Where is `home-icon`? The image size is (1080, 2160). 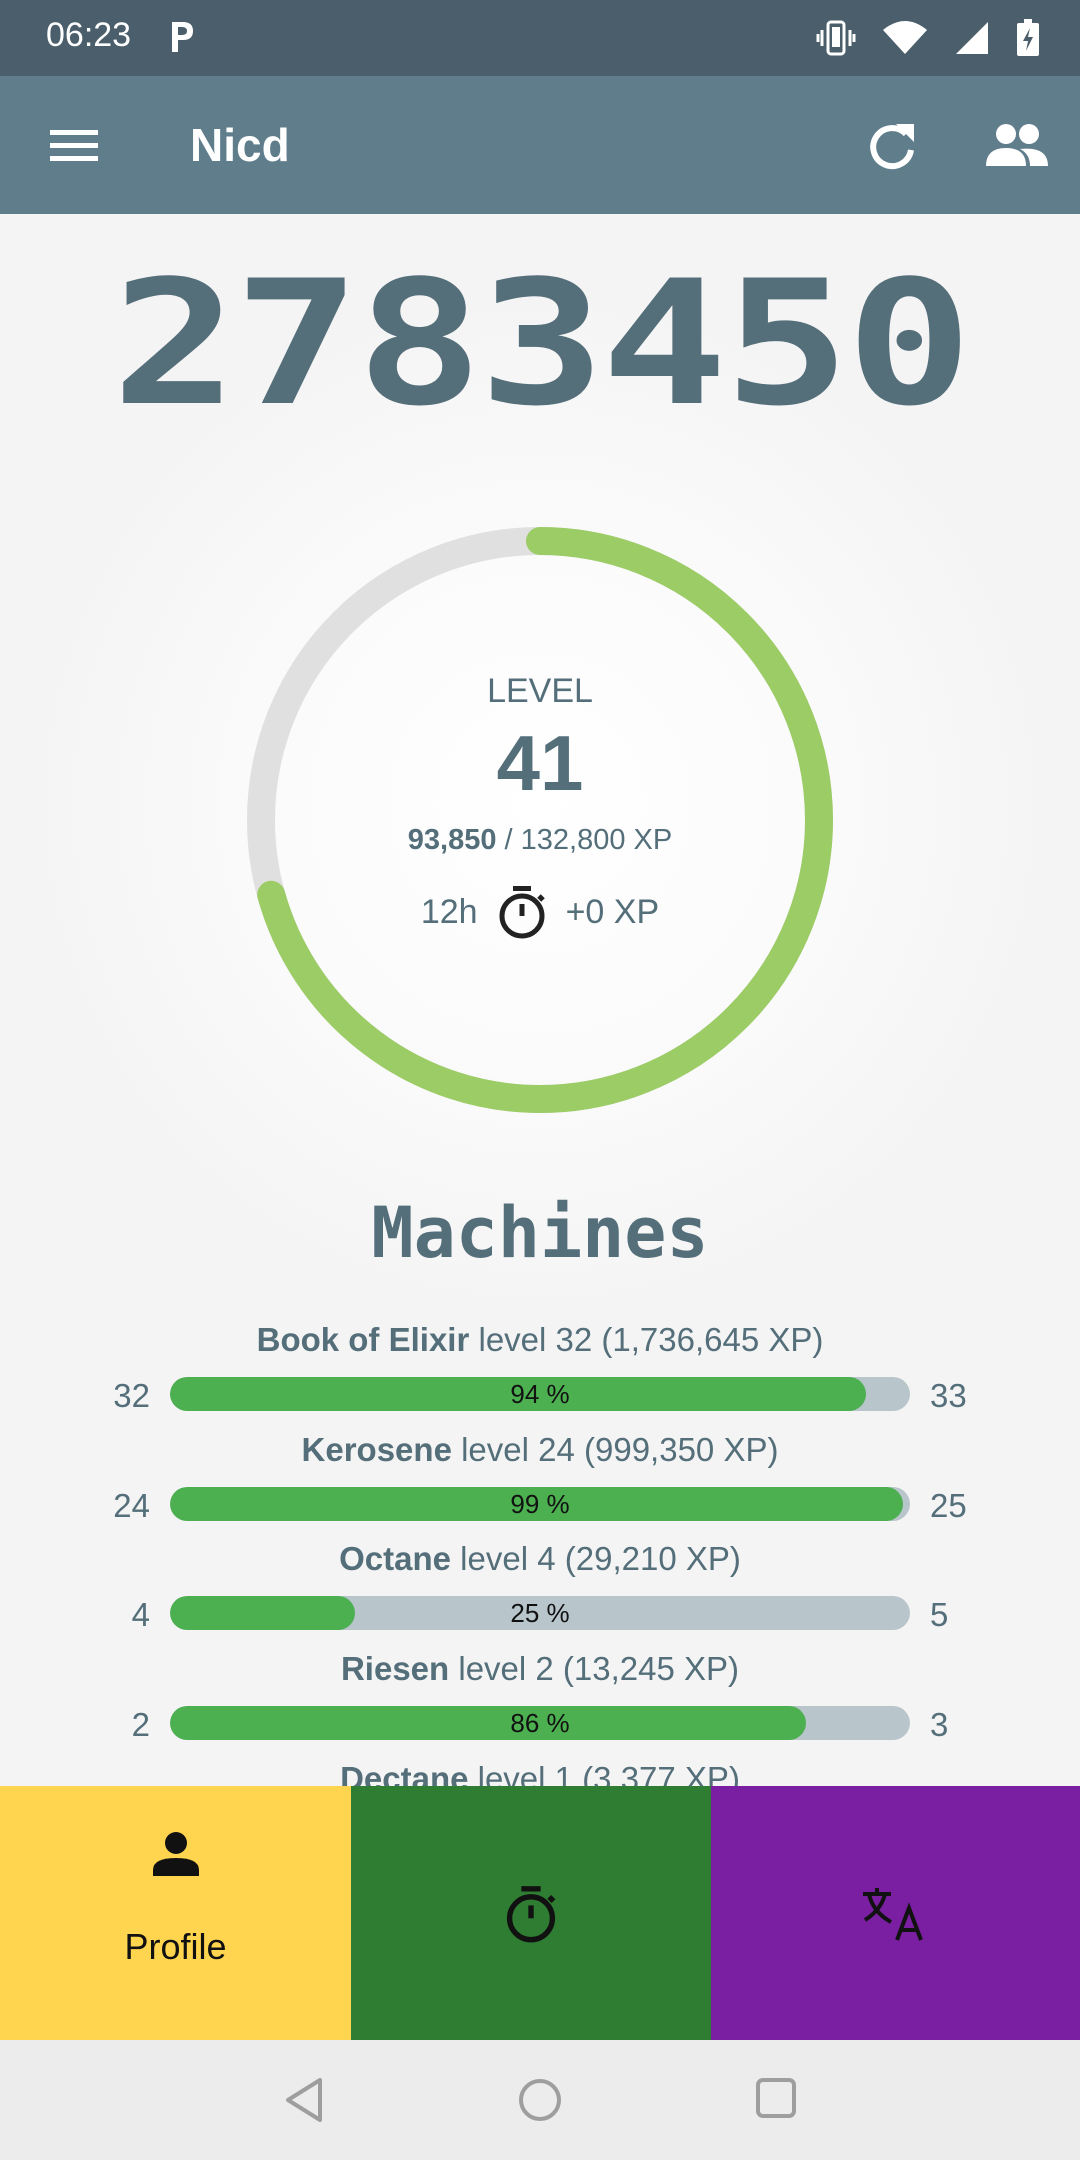
home-icon is located at coordinates (540, 2100).